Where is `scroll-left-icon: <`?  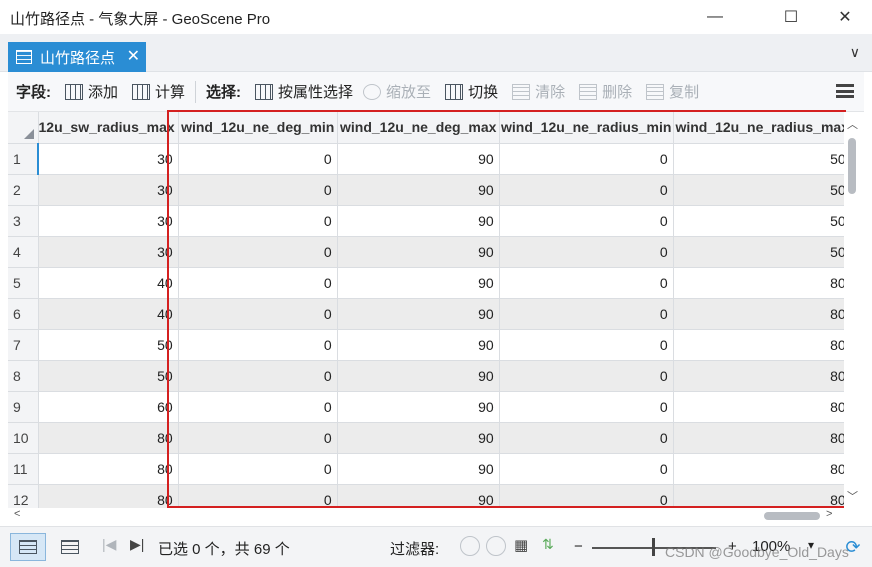 scroll-left-icon: < is located at coordinates (17, 514).